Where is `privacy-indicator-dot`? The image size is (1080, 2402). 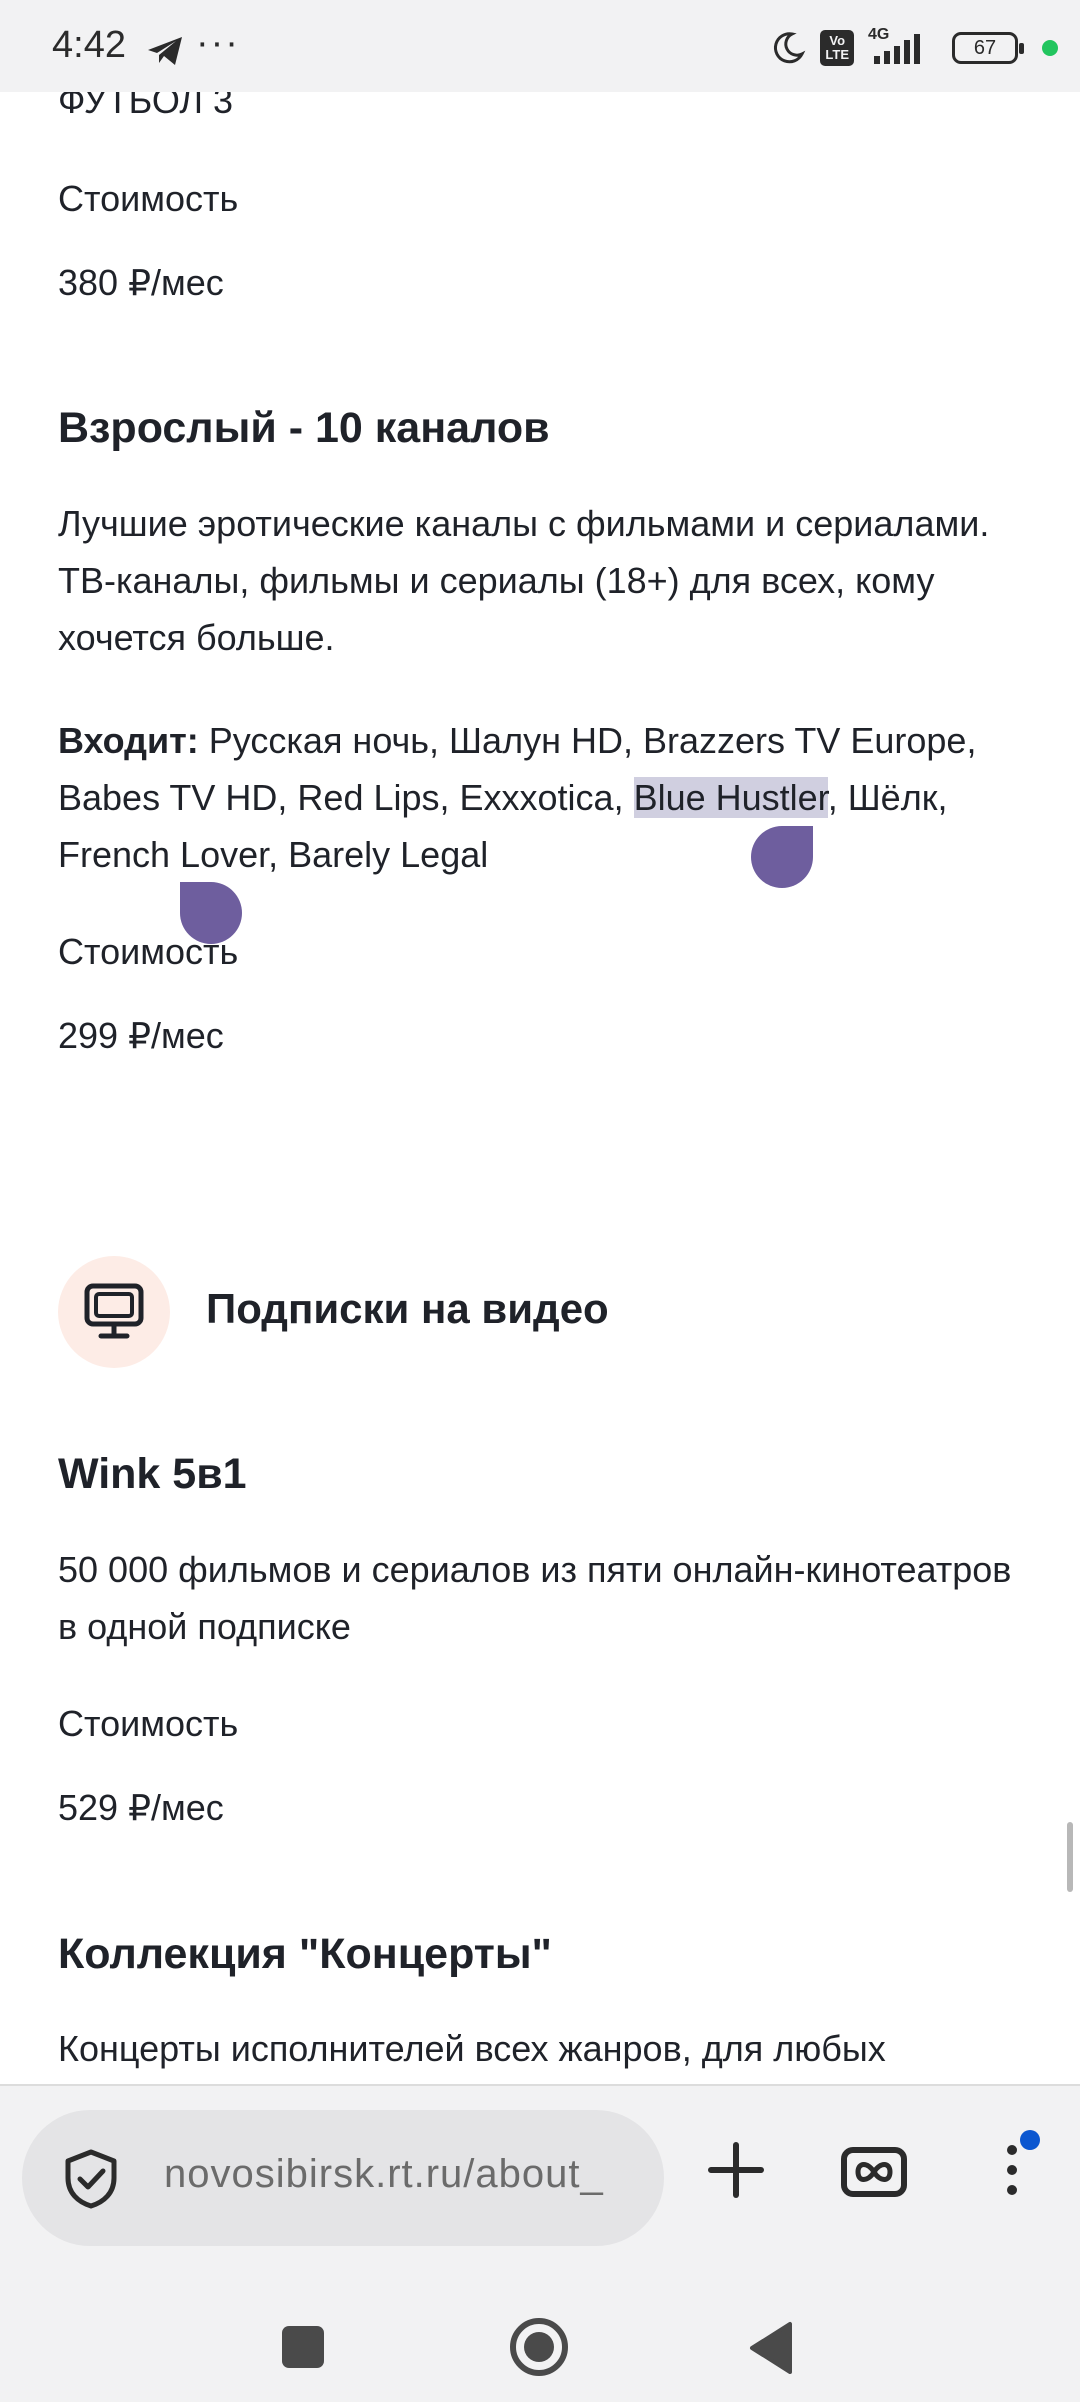 privacy-indicator-dot is located at coordinates (1050, 48).